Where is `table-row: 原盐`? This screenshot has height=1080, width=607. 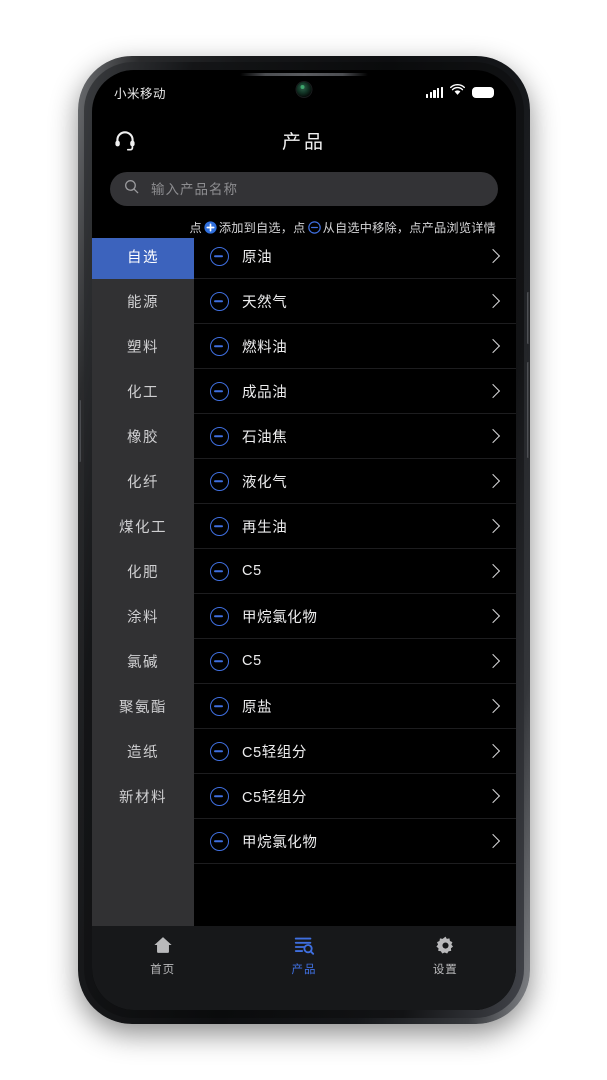
table-row: 原盐 is located at coordinates (355, 706).